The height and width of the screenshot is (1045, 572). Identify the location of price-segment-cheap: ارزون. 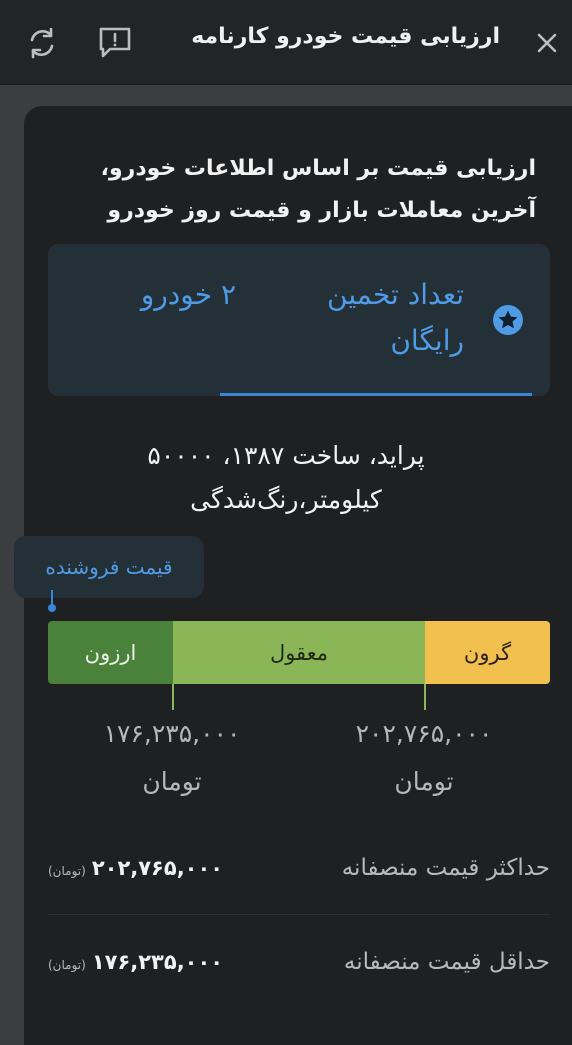
(110, 652).